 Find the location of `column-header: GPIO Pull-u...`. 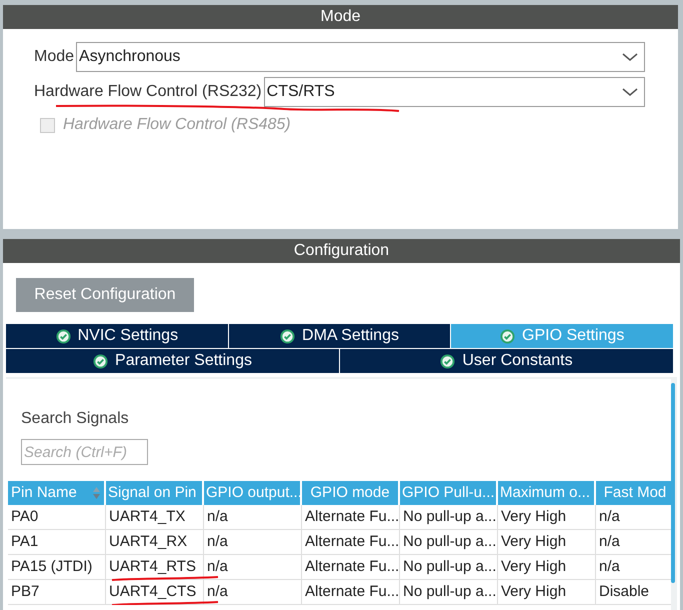

column-header: GPIO Pull-u... is located at coordinates (448, 493).